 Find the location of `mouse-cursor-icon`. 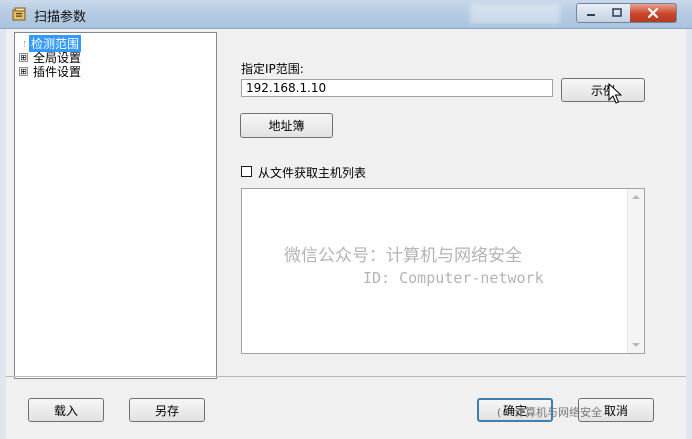

mouse-cursor-icon is located at coordinates (615, 93).